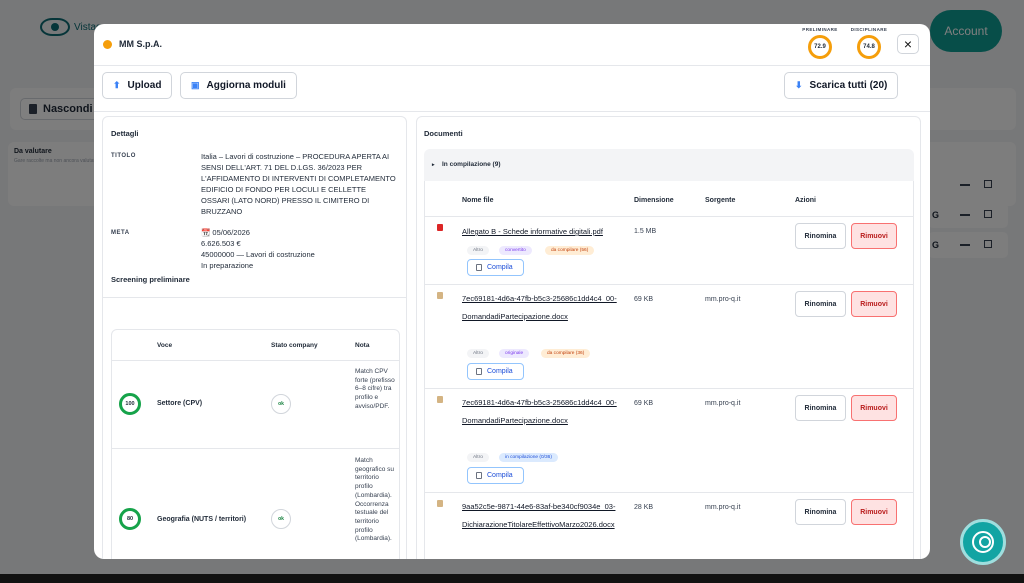 This screenshot has height=583, width=1024. I want to click on col-nome-file: Nome file, so click(478, 200).